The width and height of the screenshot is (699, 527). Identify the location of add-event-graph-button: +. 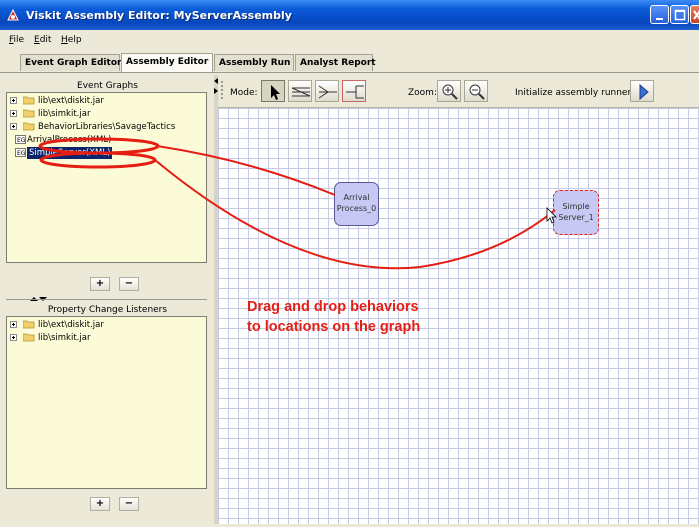
(100, 284).